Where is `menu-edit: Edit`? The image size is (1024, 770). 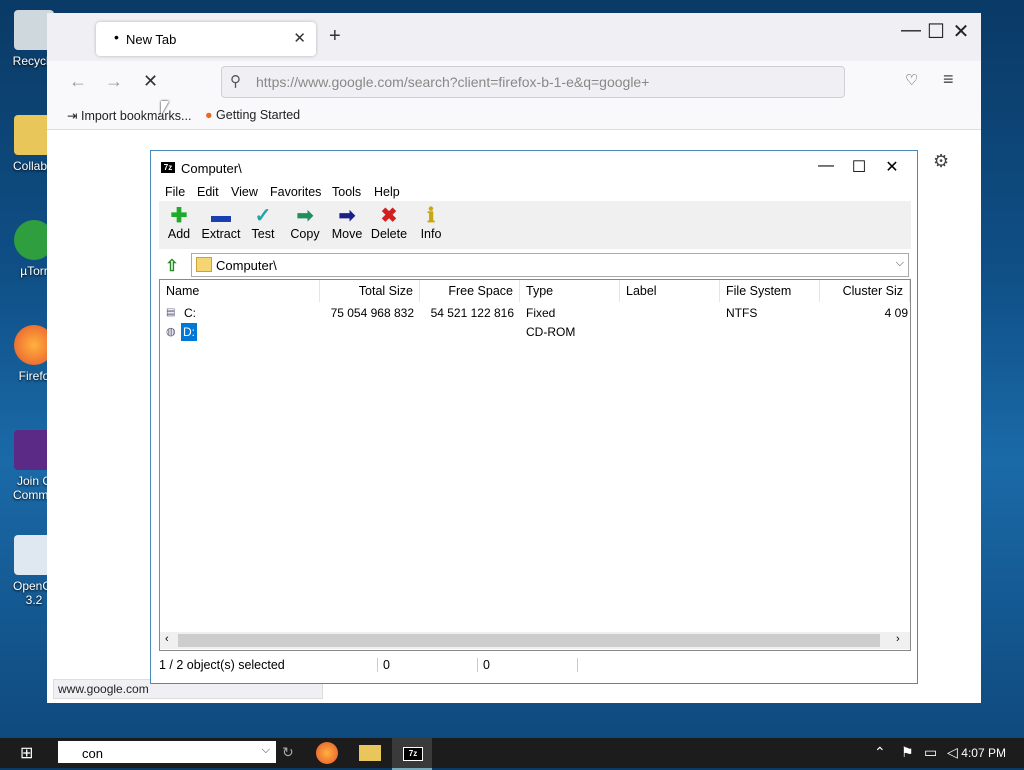
menu-edit: Edit is located at coordinates (208, 192).